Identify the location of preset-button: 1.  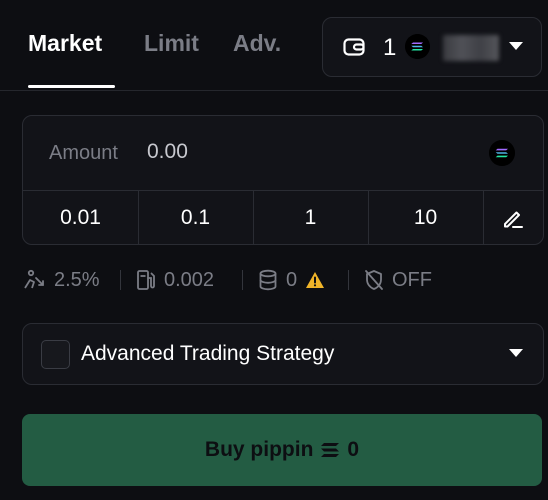
(311, 218).